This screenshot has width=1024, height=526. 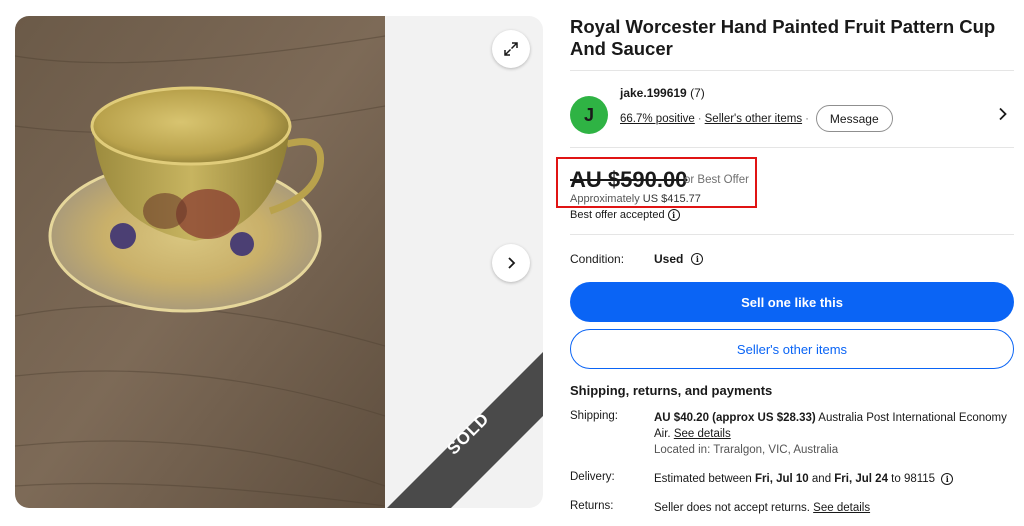 I want to click on feedback-count: (7), so click(x=697, y=93).